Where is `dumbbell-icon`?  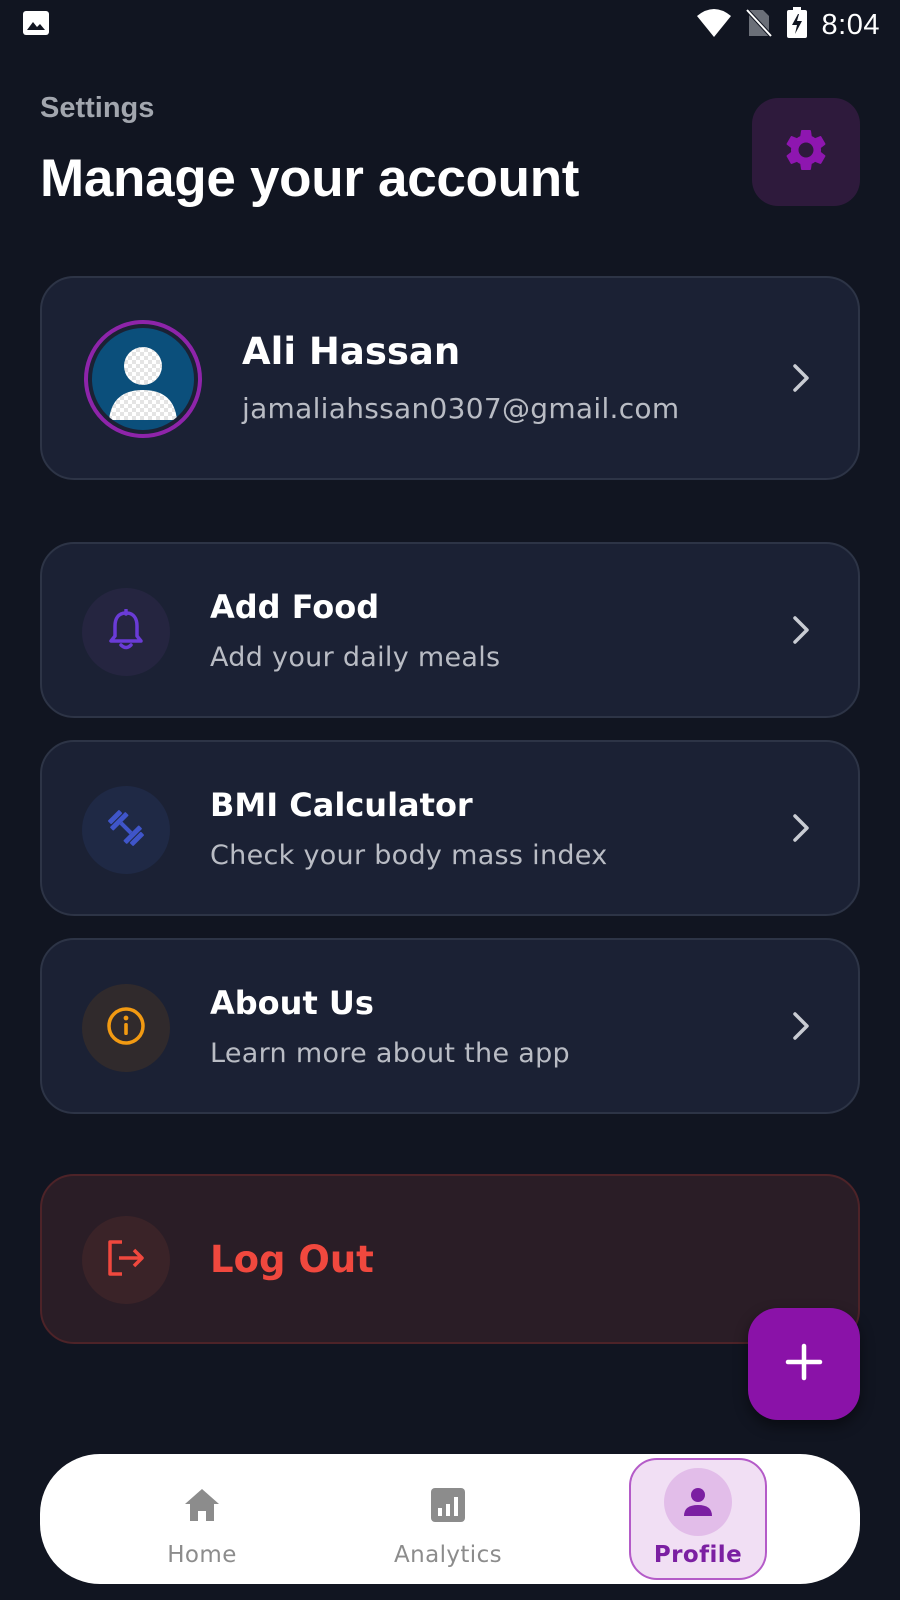 dumbbell-icon is located at coordinates (126, 830).